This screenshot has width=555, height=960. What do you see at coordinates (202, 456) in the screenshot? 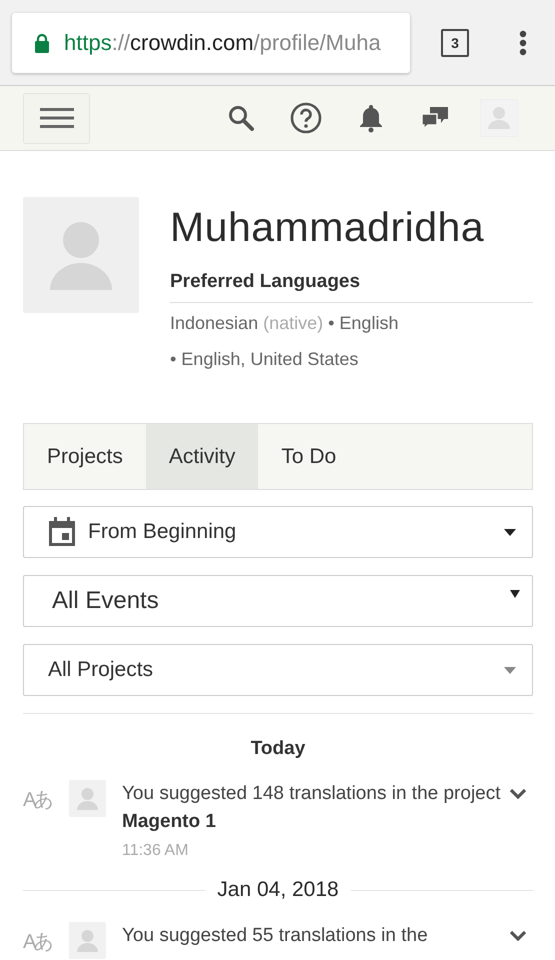
I see `tab: Activity` at bounding box center [202, 456].